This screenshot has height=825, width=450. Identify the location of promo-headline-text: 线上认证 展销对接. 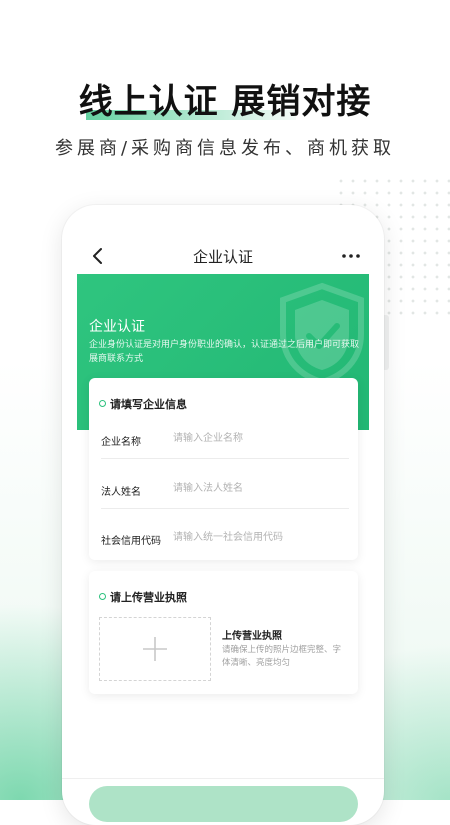
(225, 102).